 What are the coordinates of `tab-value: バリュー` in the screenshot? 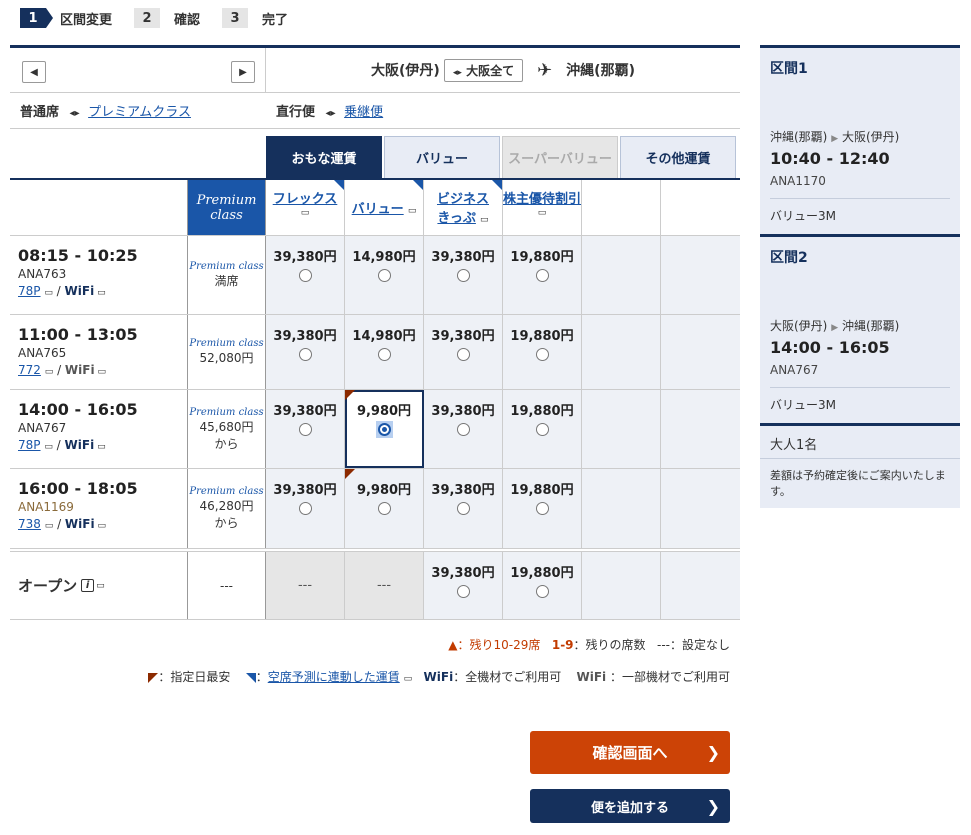 It's located at (442, 157).